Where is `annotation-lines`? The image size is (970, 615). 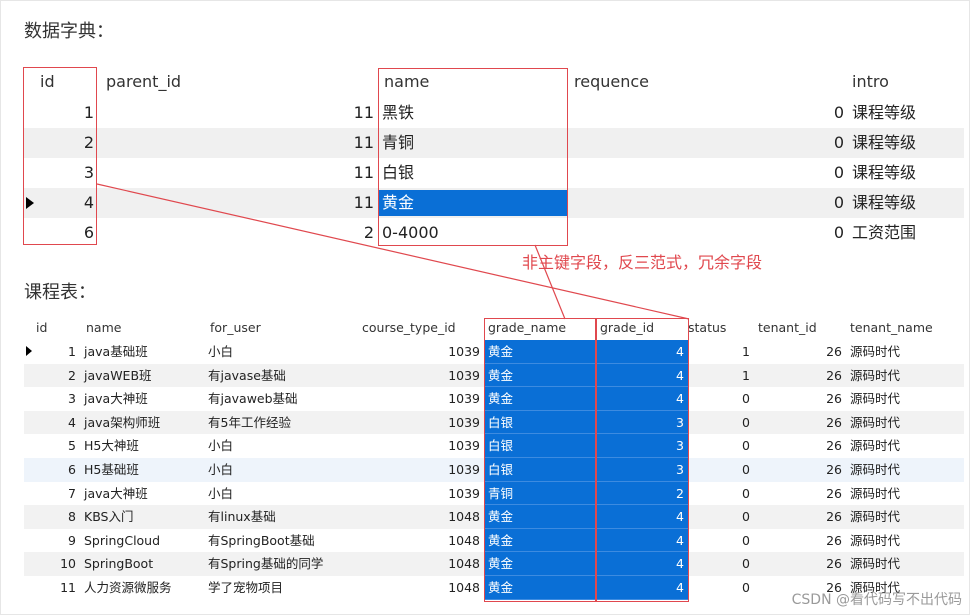 annotation-lines is located at coordinates (393, 251).